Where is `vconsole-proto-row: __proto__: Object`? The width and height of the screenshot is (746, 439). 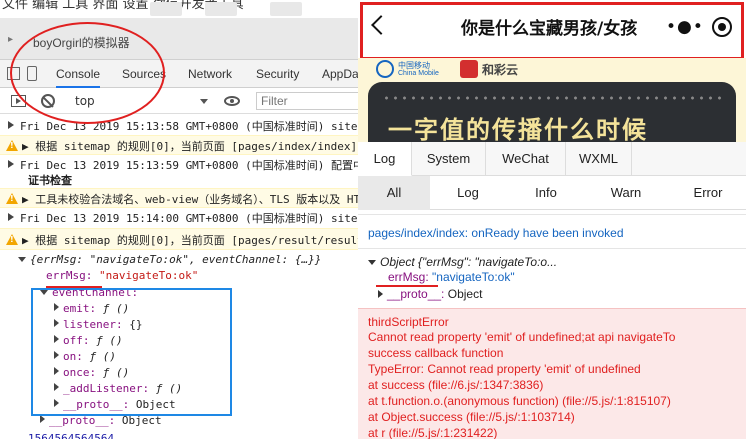 vconsole-proto-row: __proto__: Object is located at coordinates (430, 294).